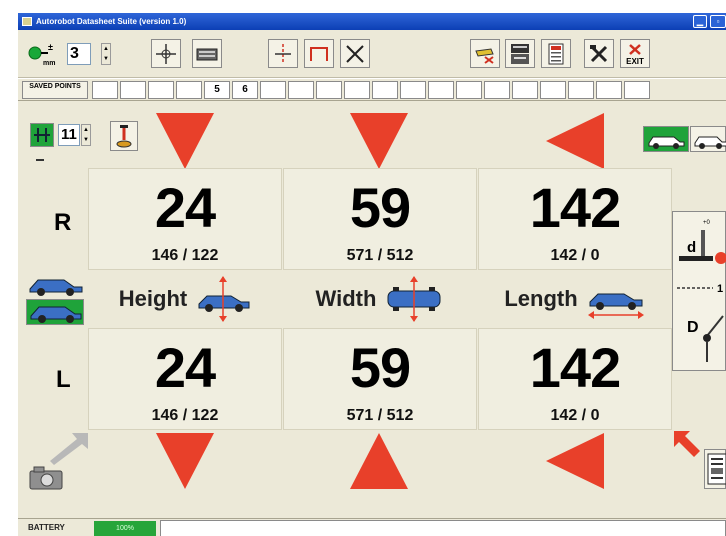 The width and height of the screenshot is (726, 536). What do you see at coordinates (380, 367) in the screenshot?
I see `width-left-value: 59` at bounding box center [380, 367].